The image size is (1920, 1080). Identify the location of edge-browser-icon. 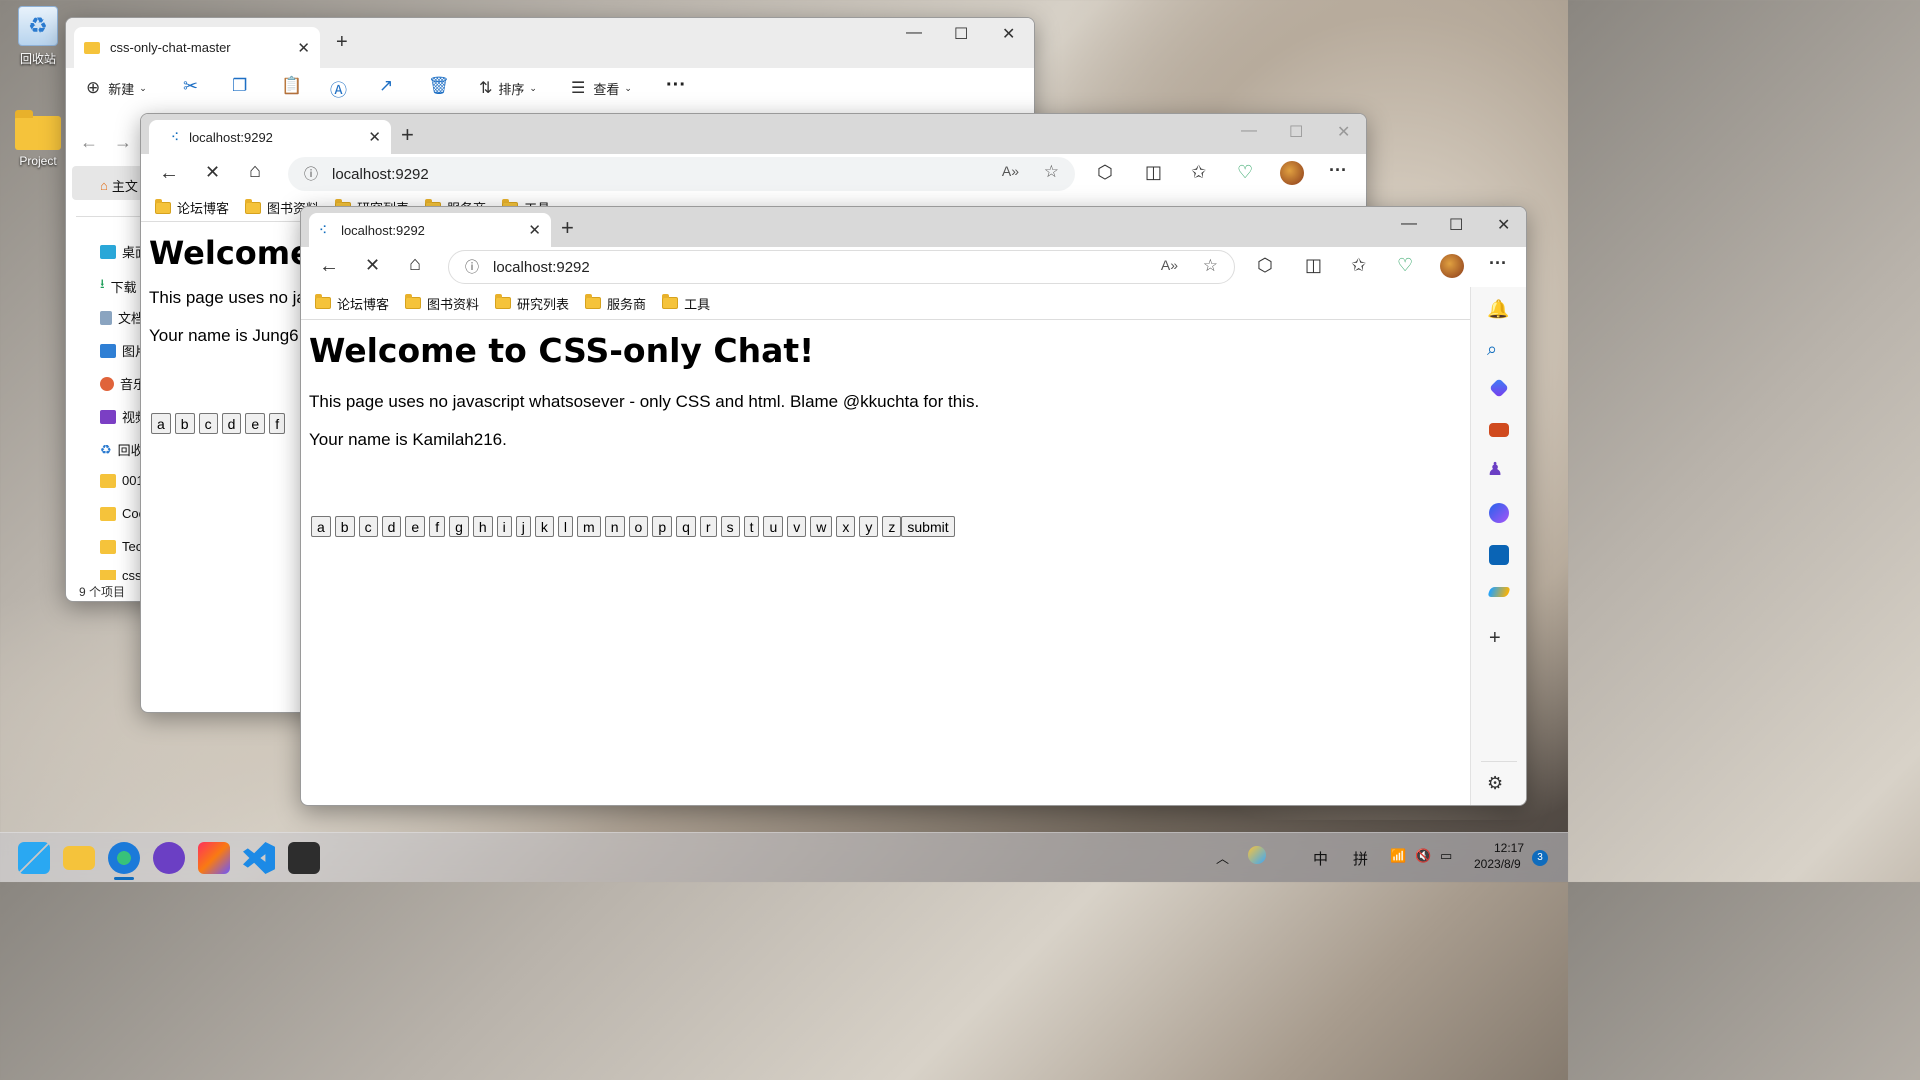
(124, 858).